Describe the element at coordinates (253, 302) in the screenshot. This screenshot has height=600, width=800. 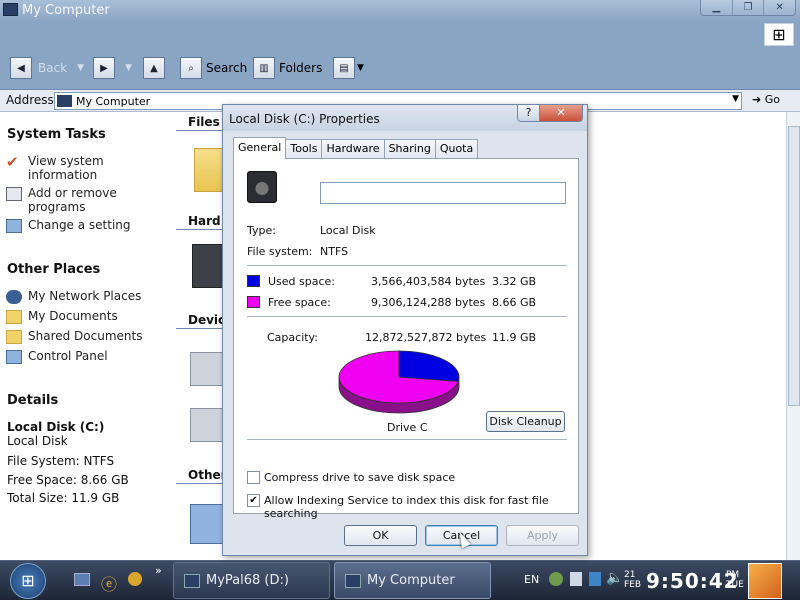
I see `free-space-swatch` at that location.